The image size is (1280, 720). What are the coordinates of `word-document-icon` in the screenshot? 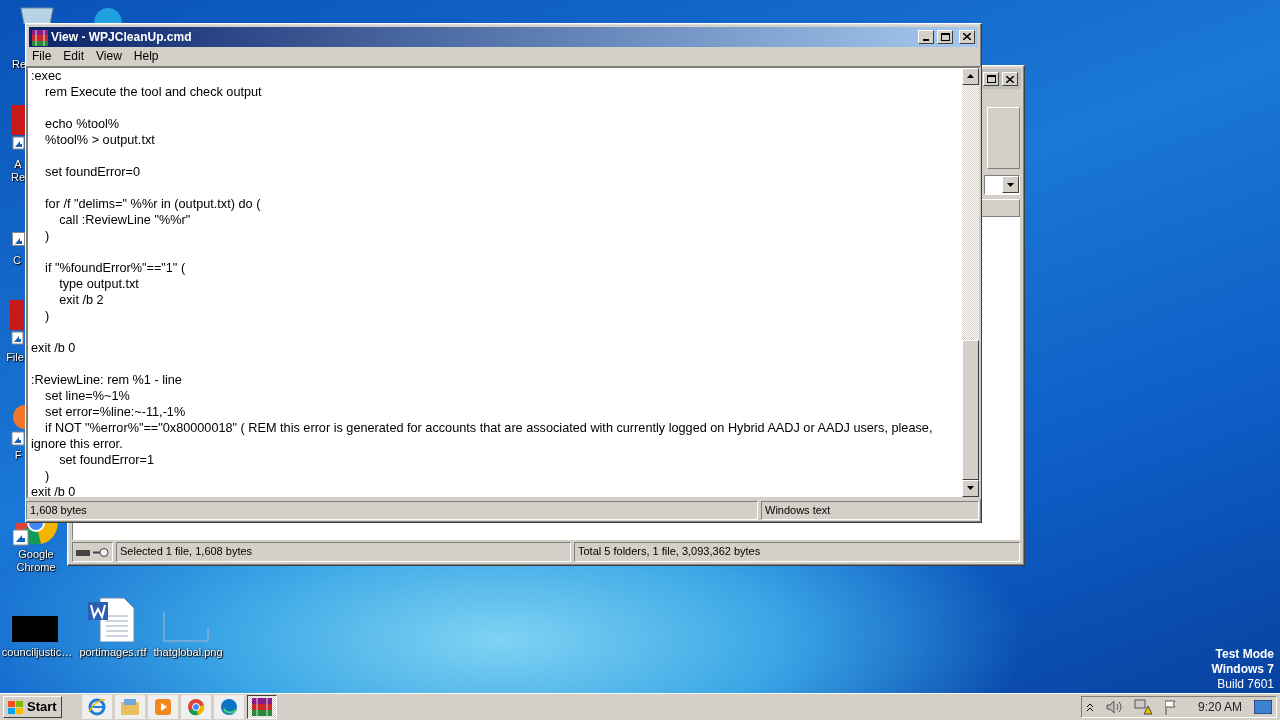 It's located at (112, 619).